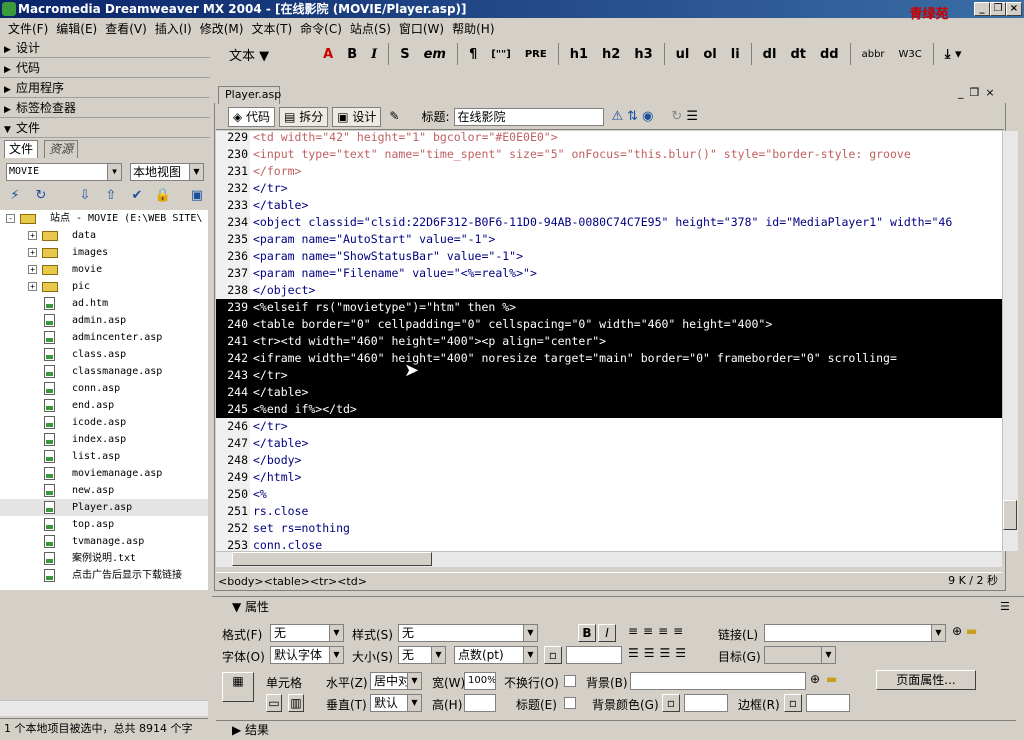  What do you see at coordinates (61, 149) in the screenshot?
I see `tab-assets: 资源` at bounding box center [61, 149].